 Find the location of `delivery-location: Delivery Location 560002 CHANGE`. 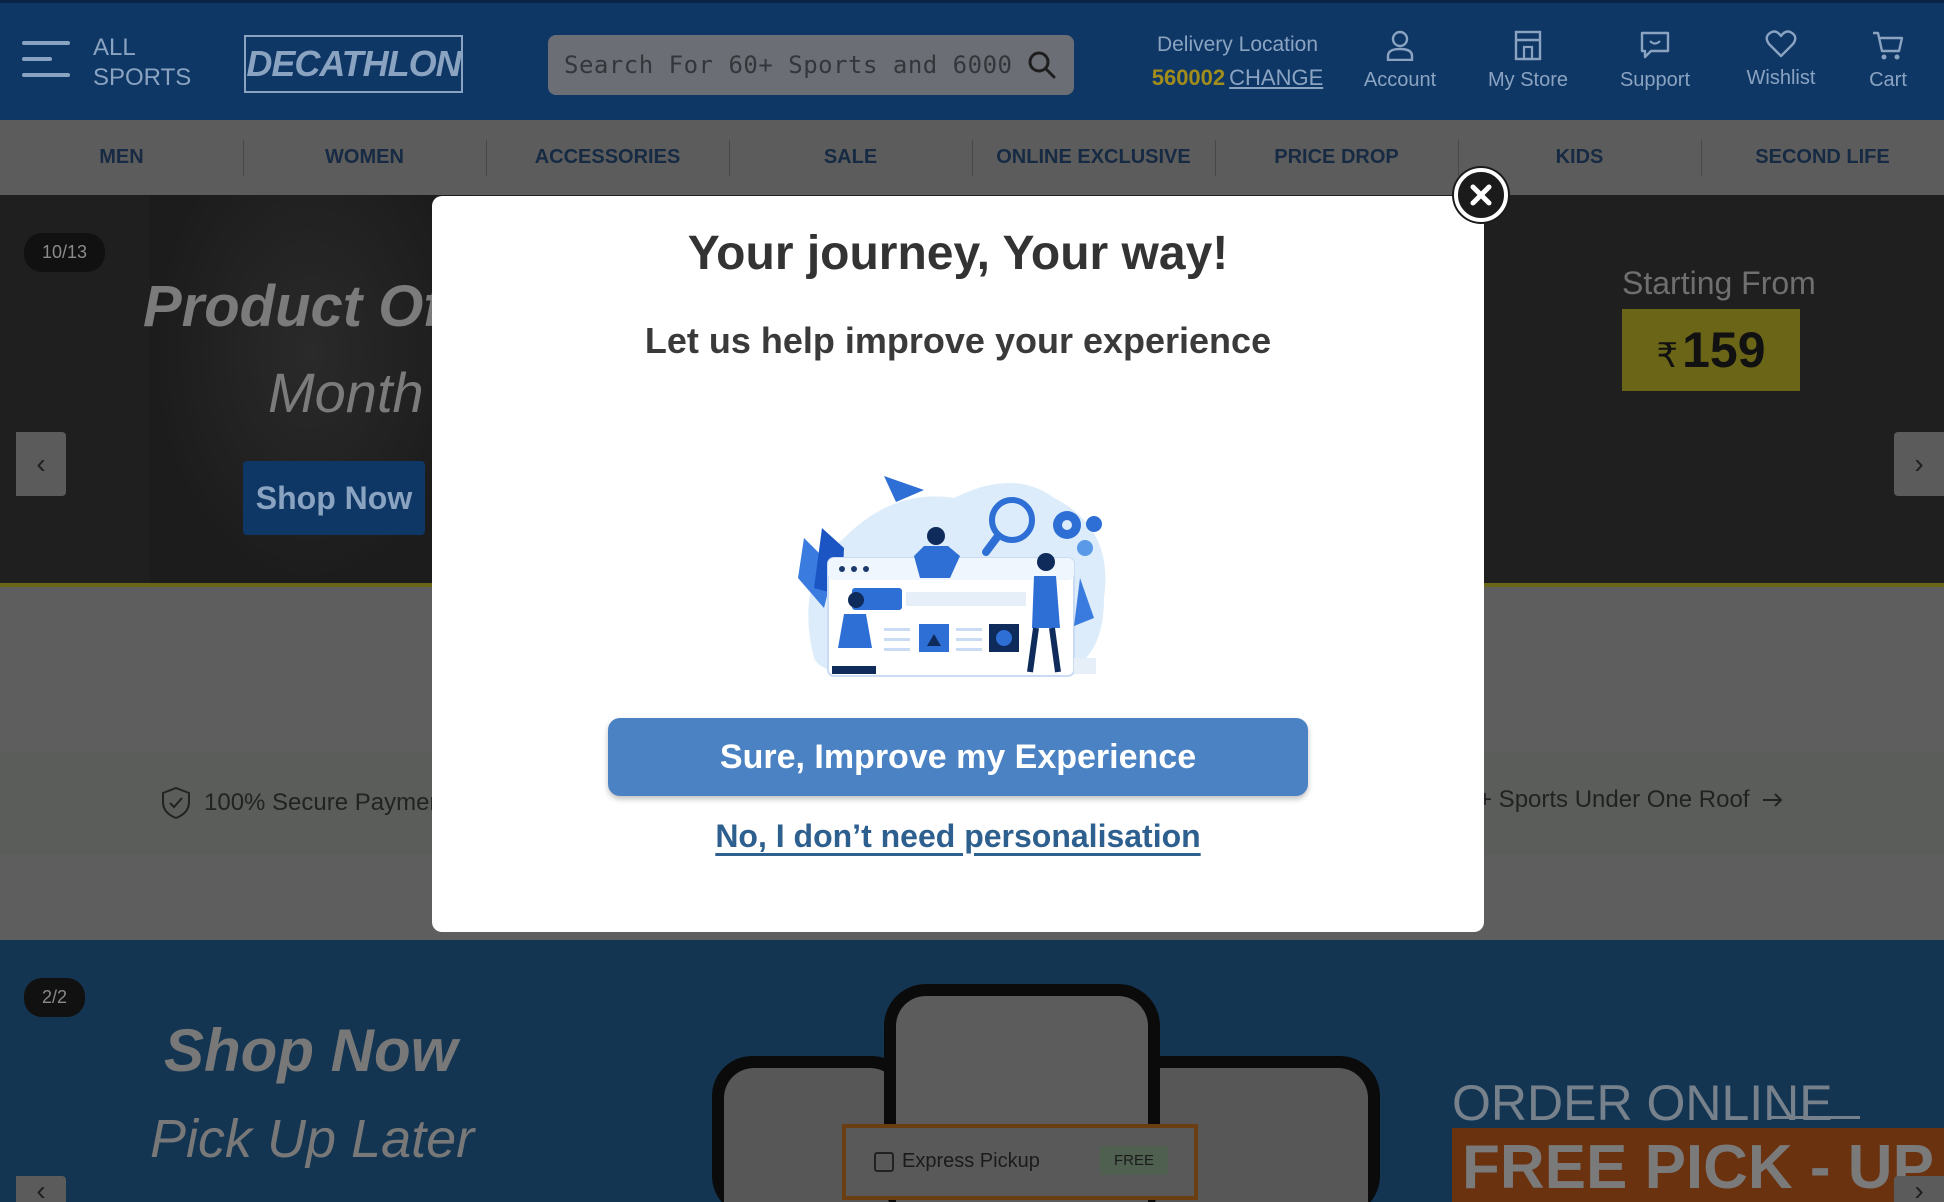

delivery-location: Delivery Location 560002 CHANGE is located at coordinates (1237, 62).